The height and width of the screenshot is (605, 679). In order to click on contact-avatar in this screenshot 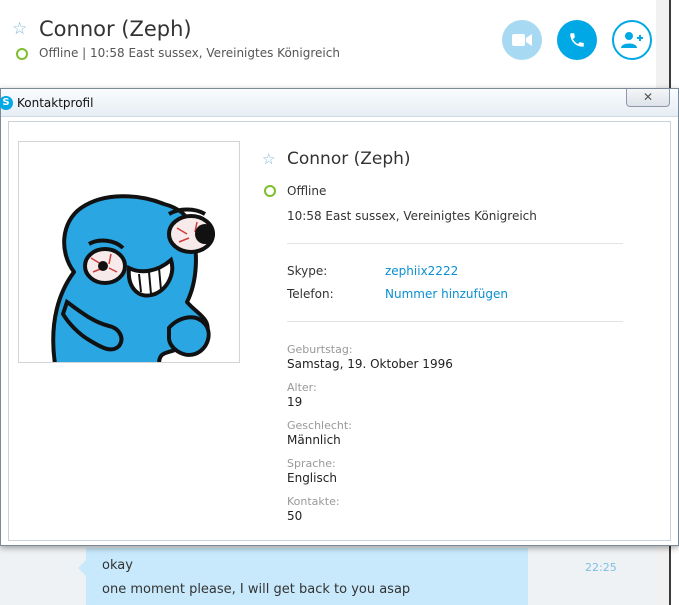, I will do `click(129, 252)`.